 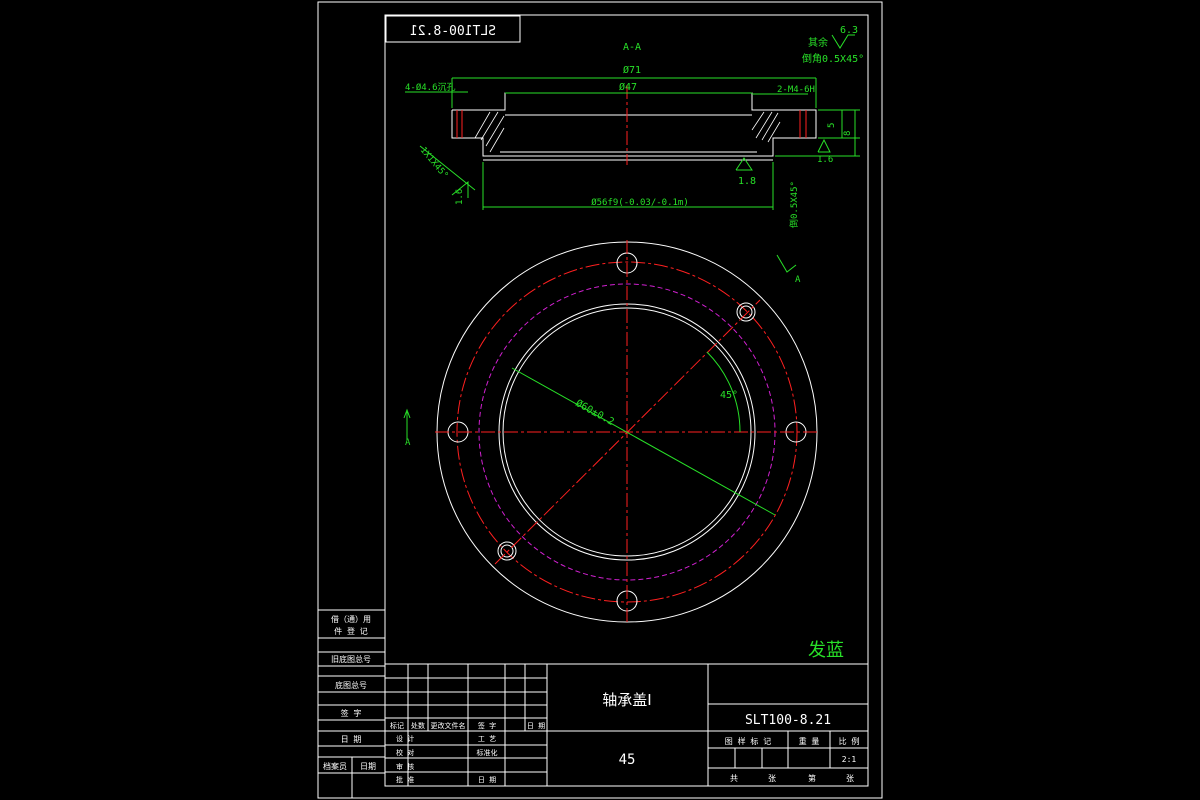 What do you see at coordinates (335, 766) in the screenshot?
I see `lb-r7a: 档案员` at bounding box center [335, 766].